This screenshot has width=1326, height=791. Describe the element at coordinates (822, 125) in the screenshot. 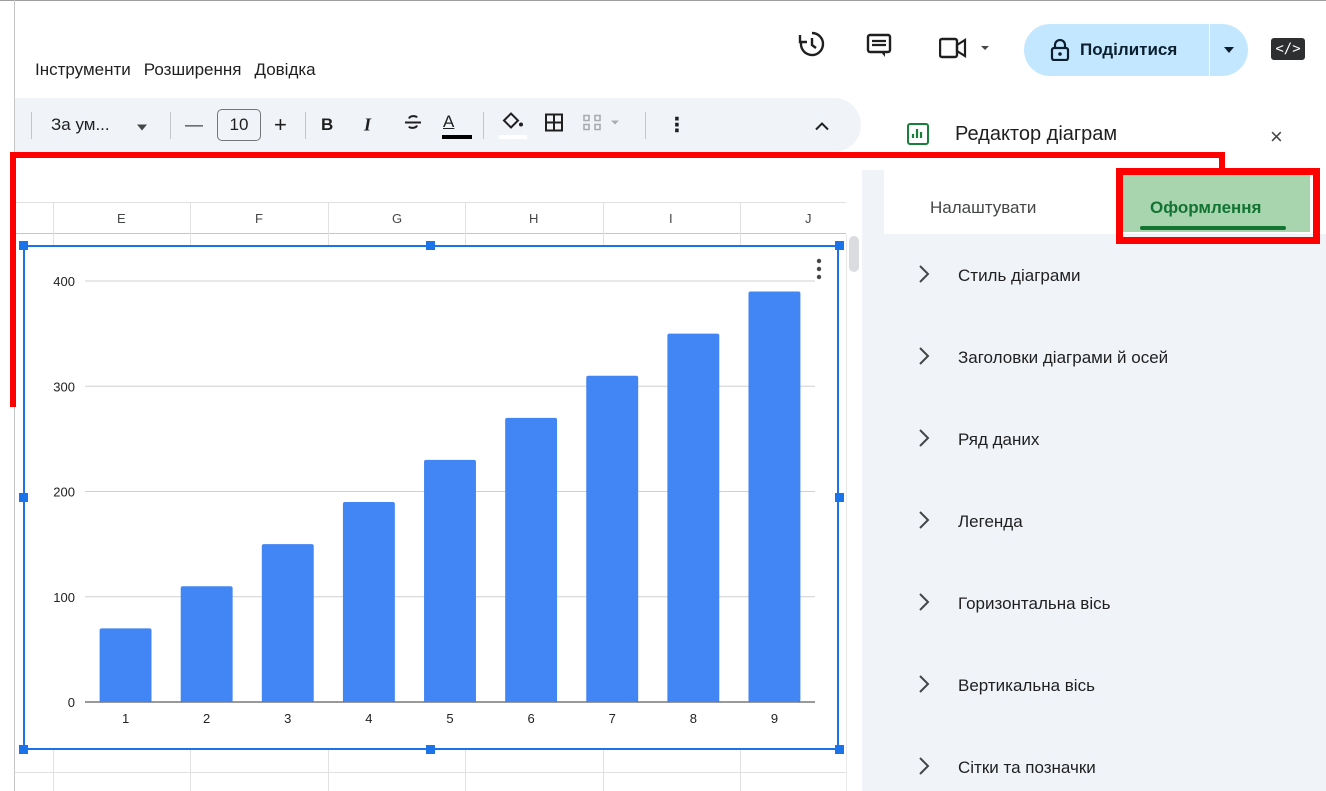

I see `collapse-toolbar-icon` at that location.